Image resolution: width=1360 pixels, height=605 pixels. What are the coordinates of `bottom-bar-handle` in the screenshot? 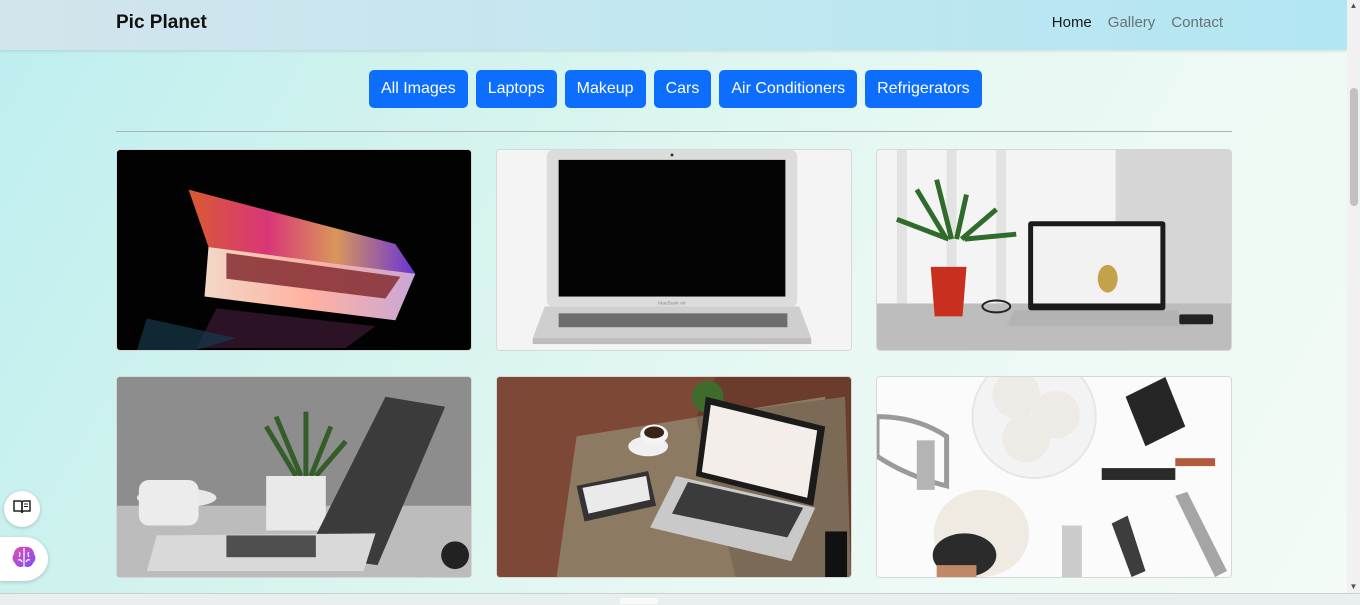 It's located at (639, 601).